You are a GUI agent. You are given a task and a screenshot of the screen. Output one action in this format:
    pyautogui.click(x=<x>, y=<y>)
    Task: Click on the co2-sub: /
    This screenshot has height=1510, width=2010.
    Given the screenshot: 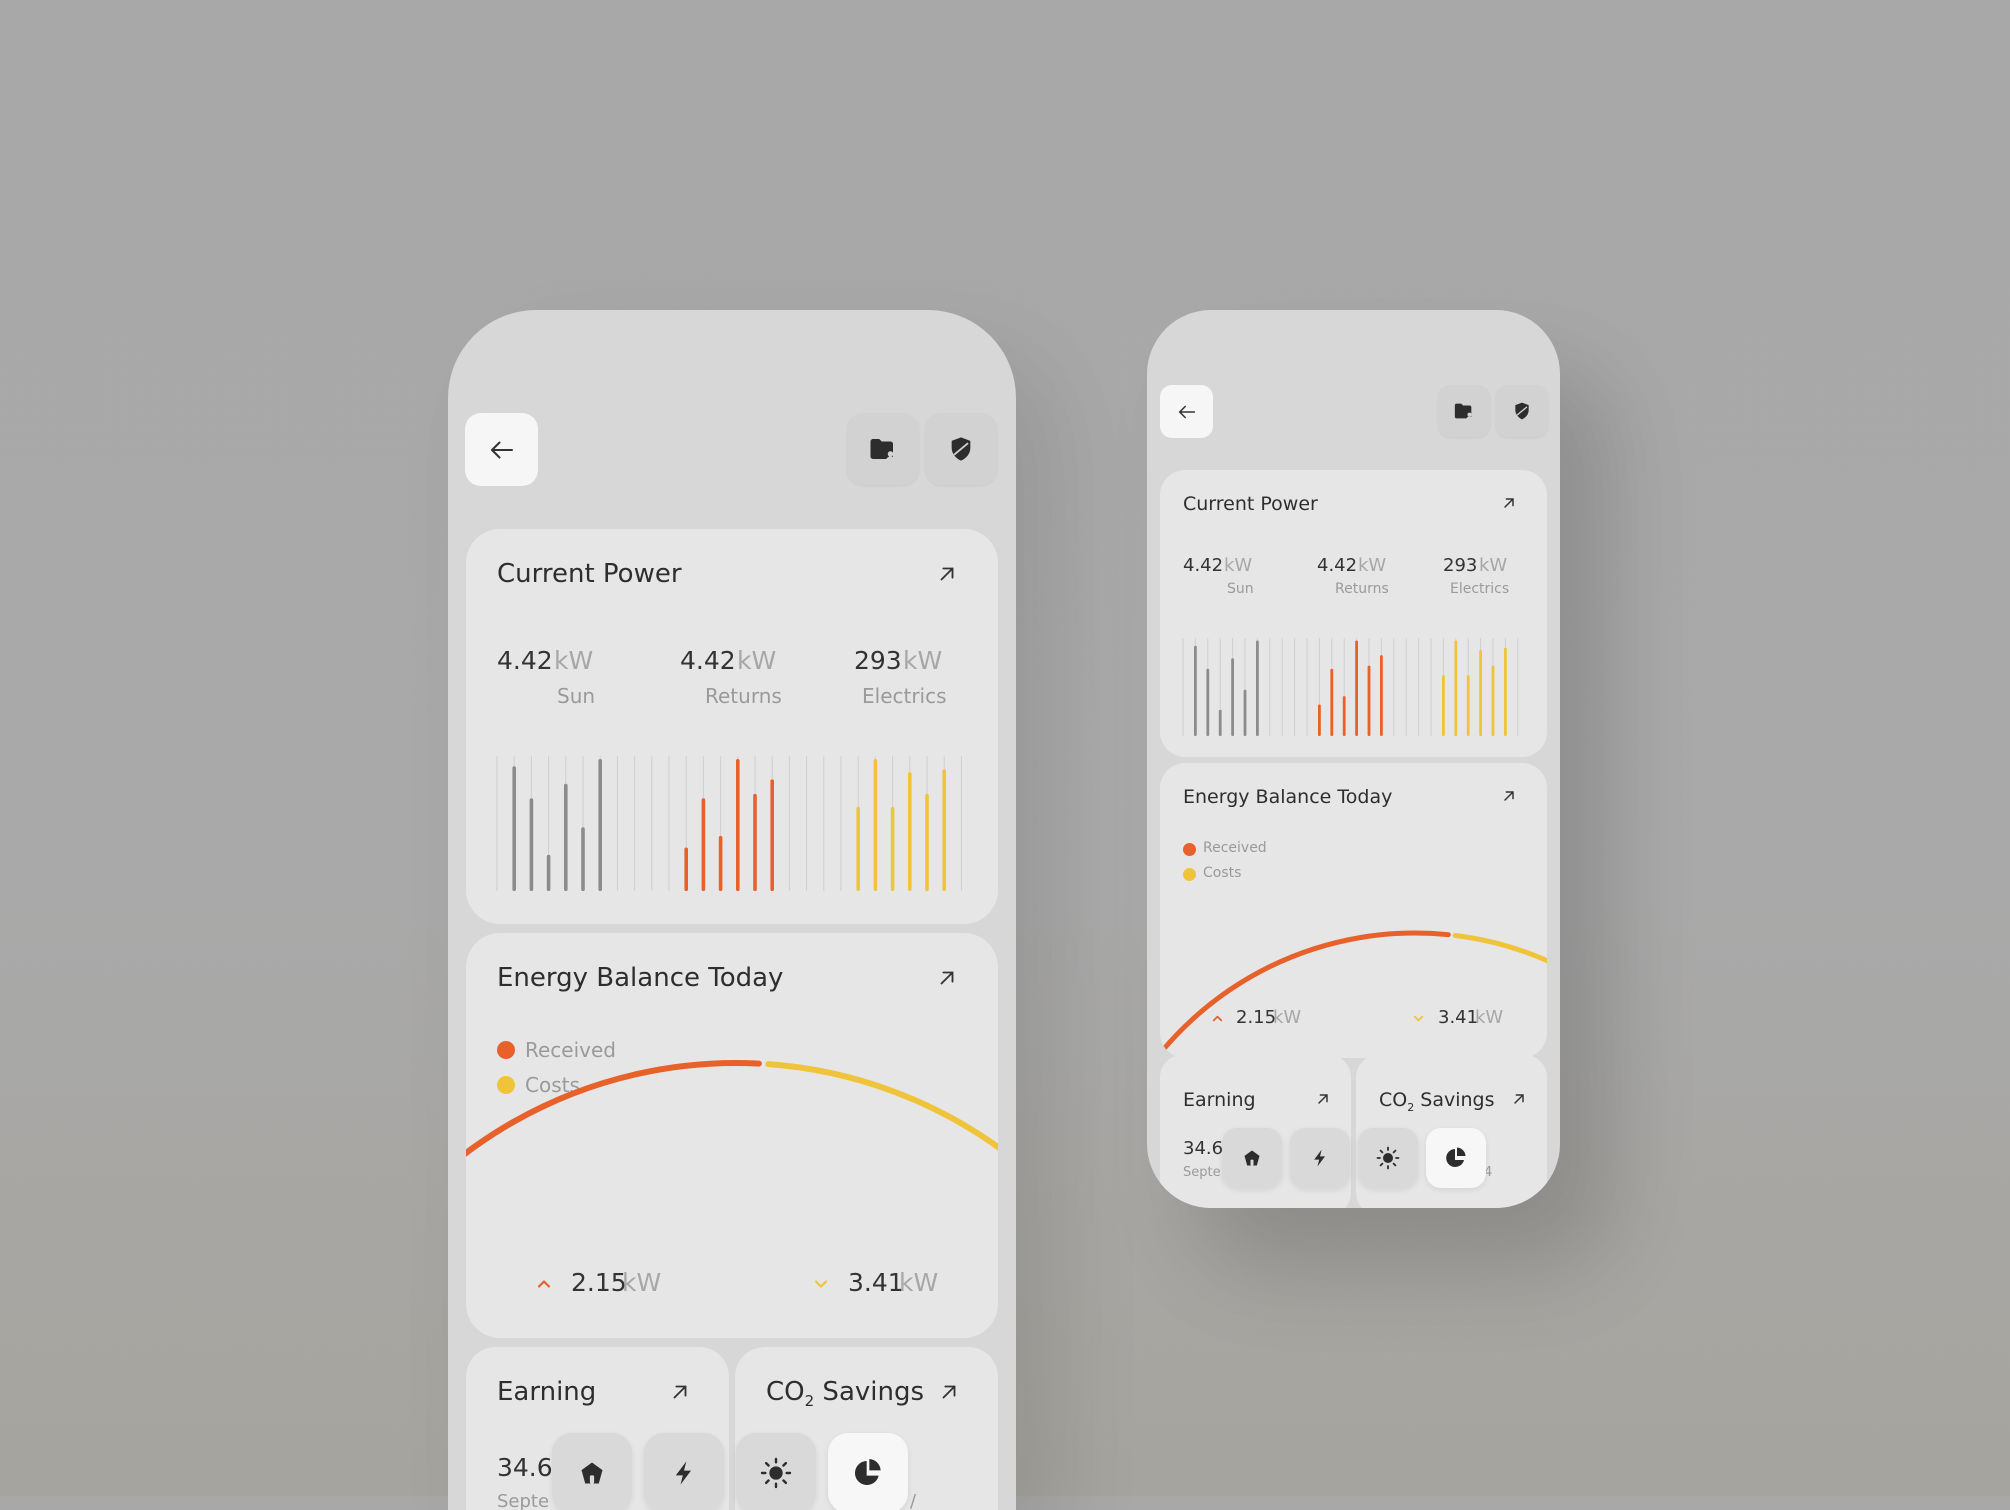 What is the action you would take?
    pyautogui.click(x=913, y=1500)
    